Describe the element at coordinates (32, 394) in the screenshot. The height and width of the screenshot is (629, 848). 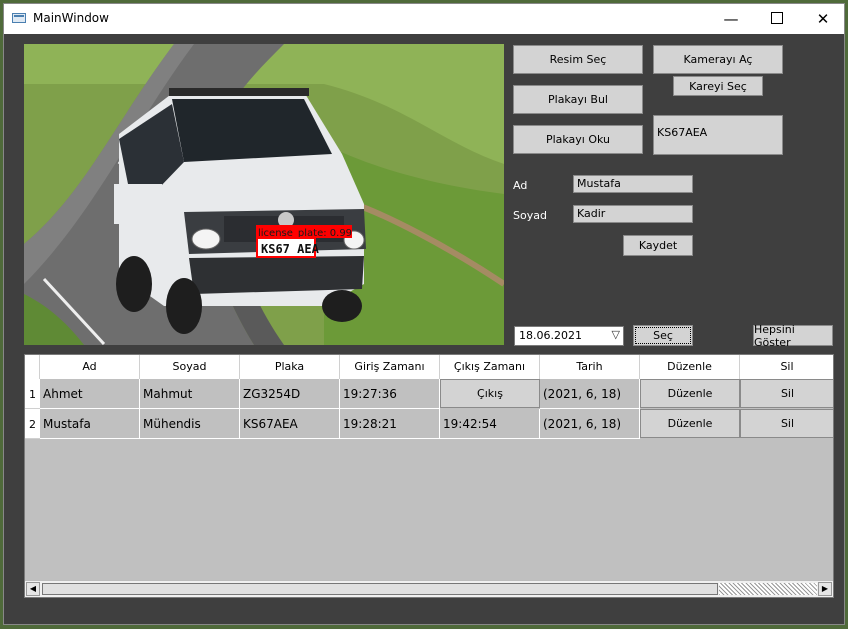
I see `row-header-1: 1` at that location.